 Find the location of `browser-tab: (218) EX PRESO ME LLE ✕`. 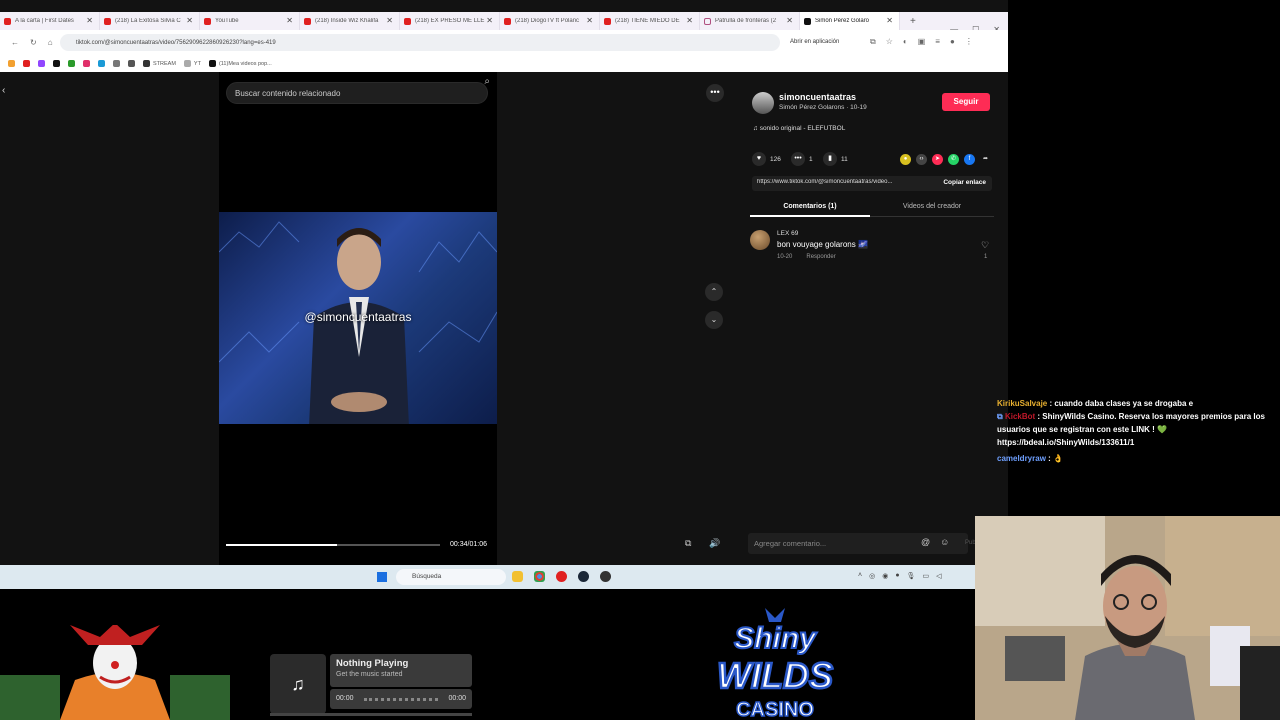

browser-tab: (218) EX PRESO ME LLE ✕ is located at coordinates (450, 21).